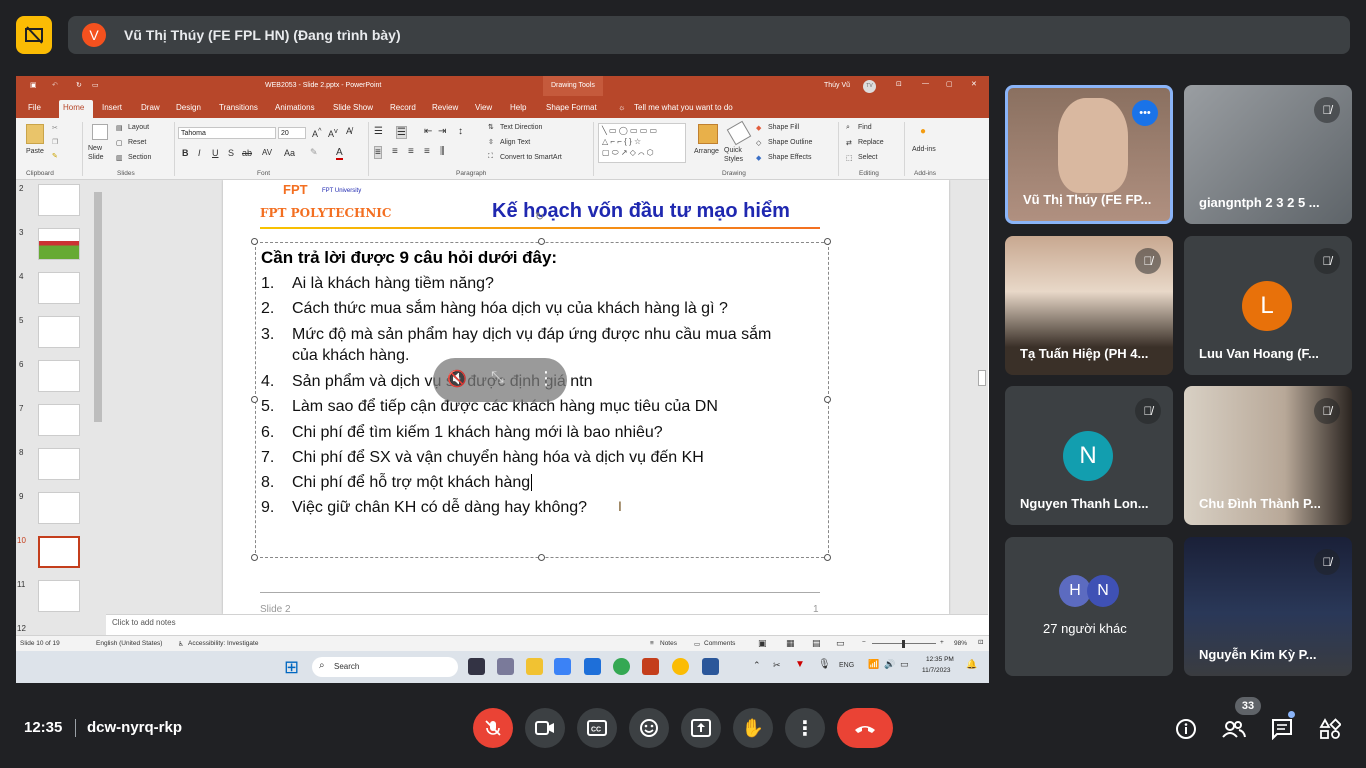 The width and height of the screenshot is (1366, 768). Describe the element at coordinates (515, 142) in the screenshot. I see `align-text-button: Align Text` at that location.